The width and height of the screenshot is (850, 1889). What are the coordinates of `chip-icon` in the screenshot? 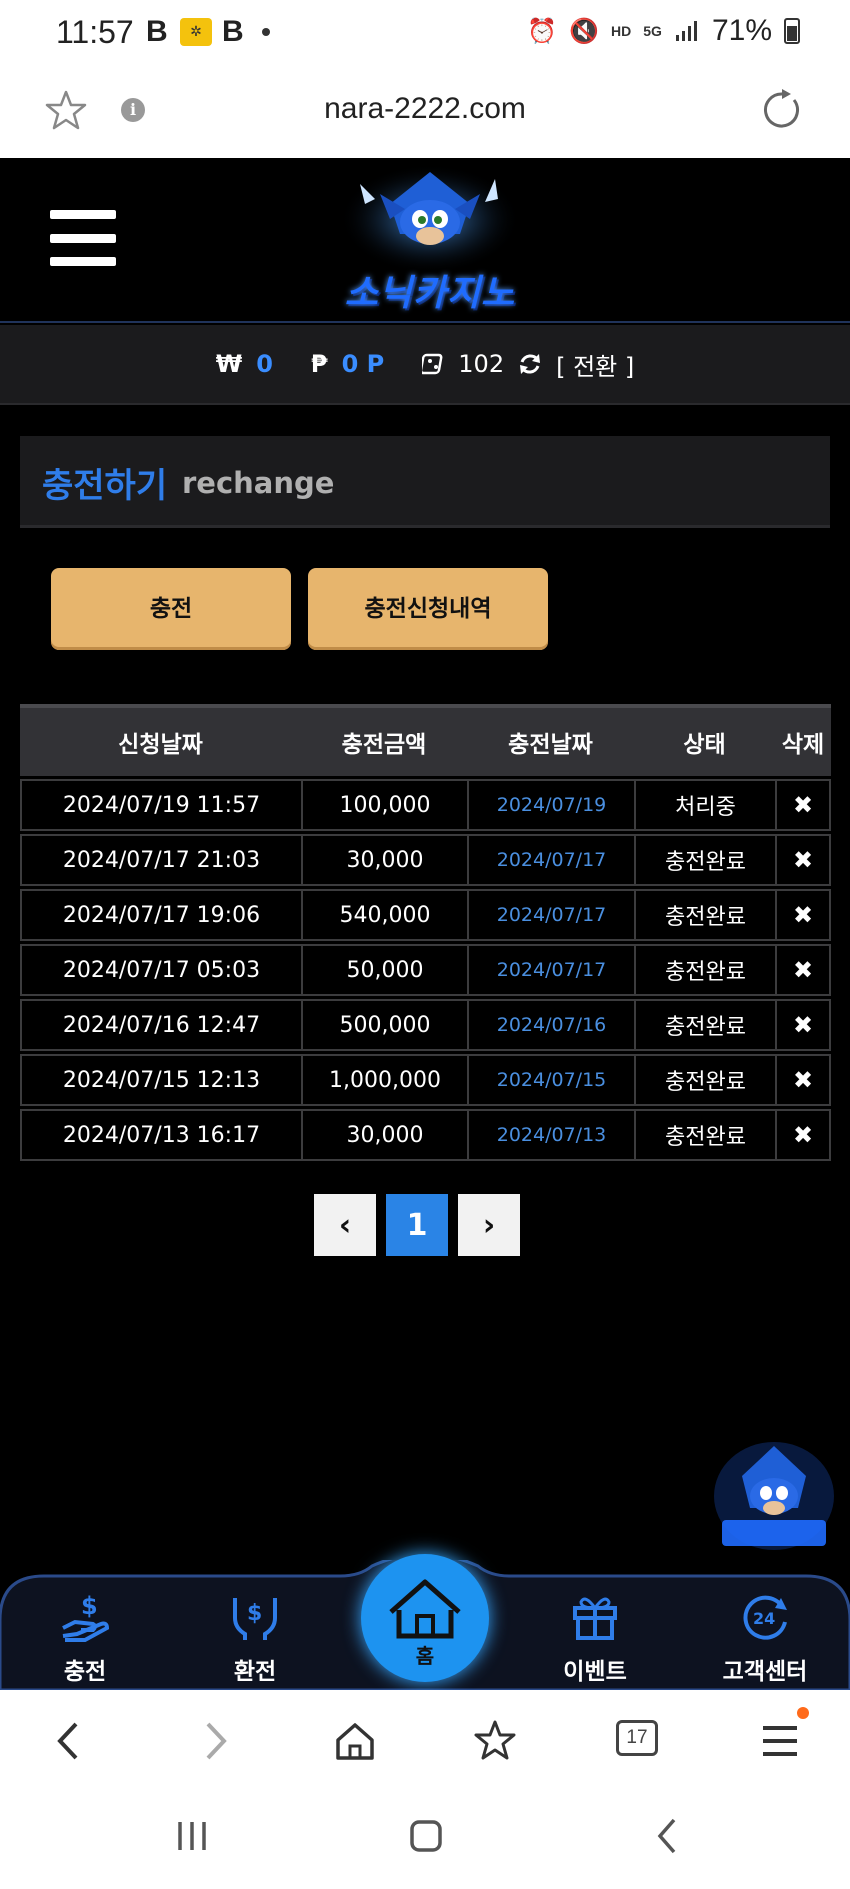 It's located at (432, 364).